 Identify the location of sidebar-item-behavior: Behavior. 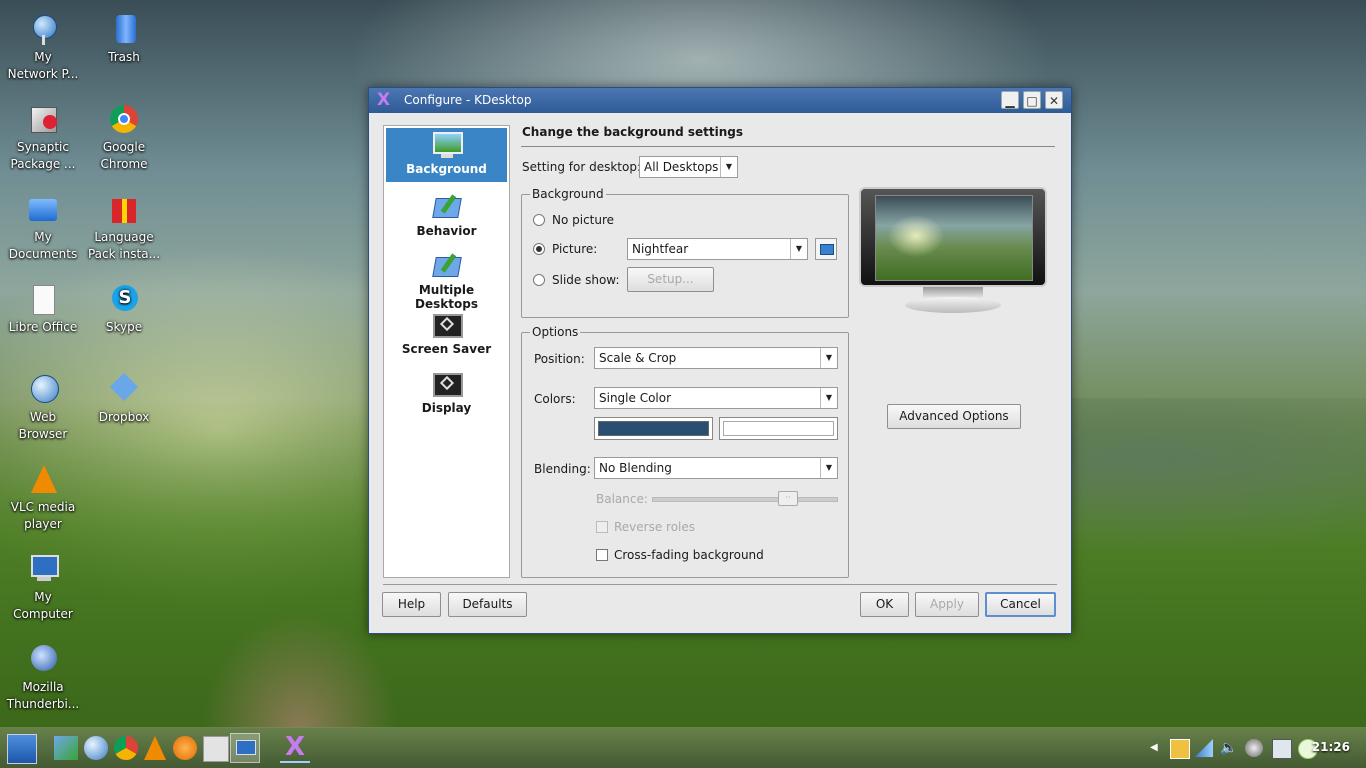
(446, 217).